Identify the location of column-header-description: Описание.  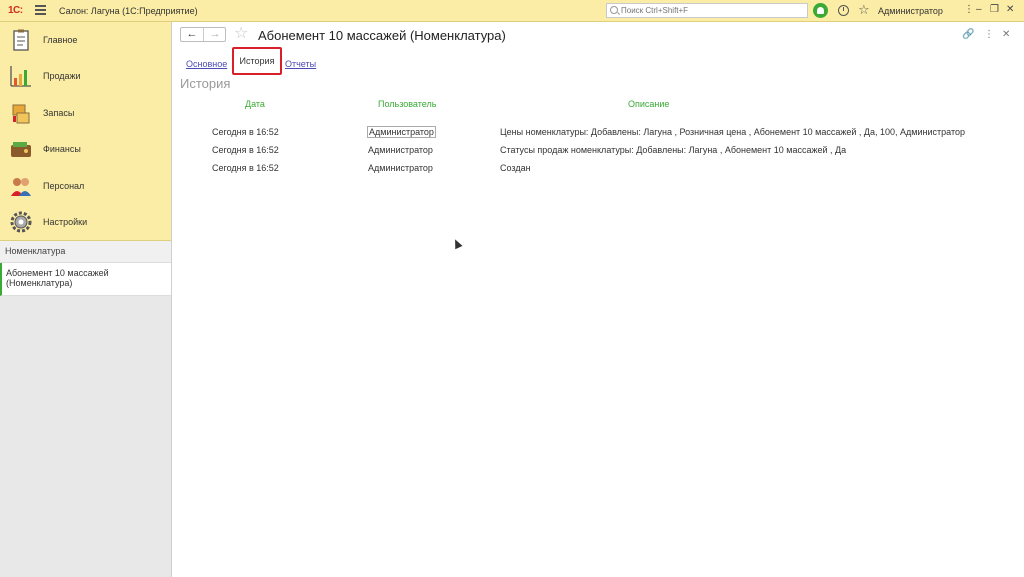
(649, 104).